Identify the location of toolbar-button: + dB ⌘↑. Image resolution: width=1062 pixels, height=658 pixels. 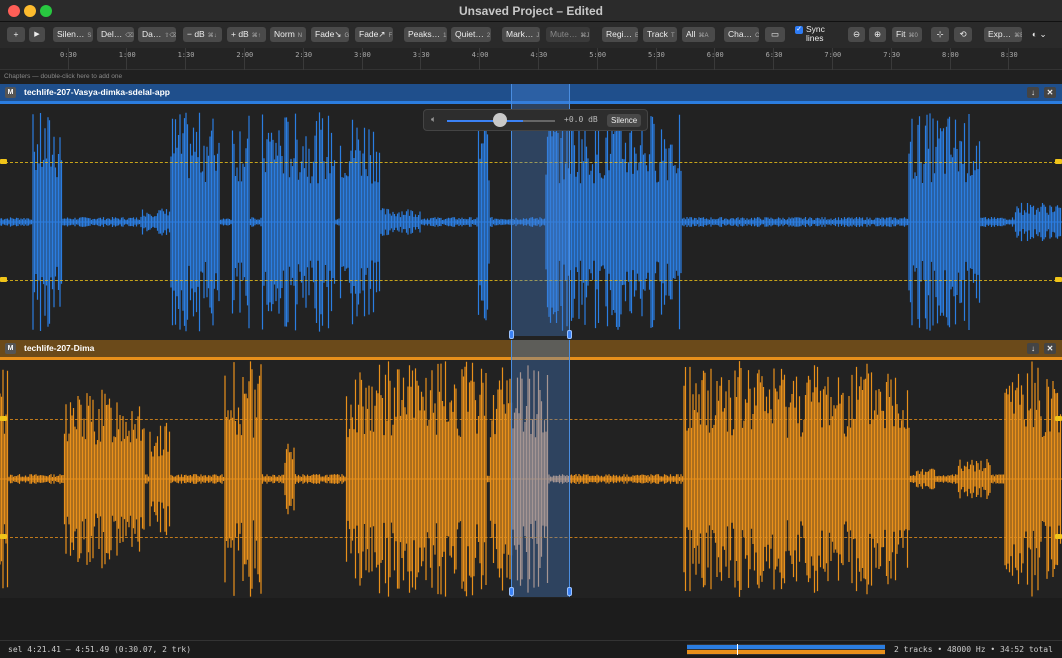
(246, 34).